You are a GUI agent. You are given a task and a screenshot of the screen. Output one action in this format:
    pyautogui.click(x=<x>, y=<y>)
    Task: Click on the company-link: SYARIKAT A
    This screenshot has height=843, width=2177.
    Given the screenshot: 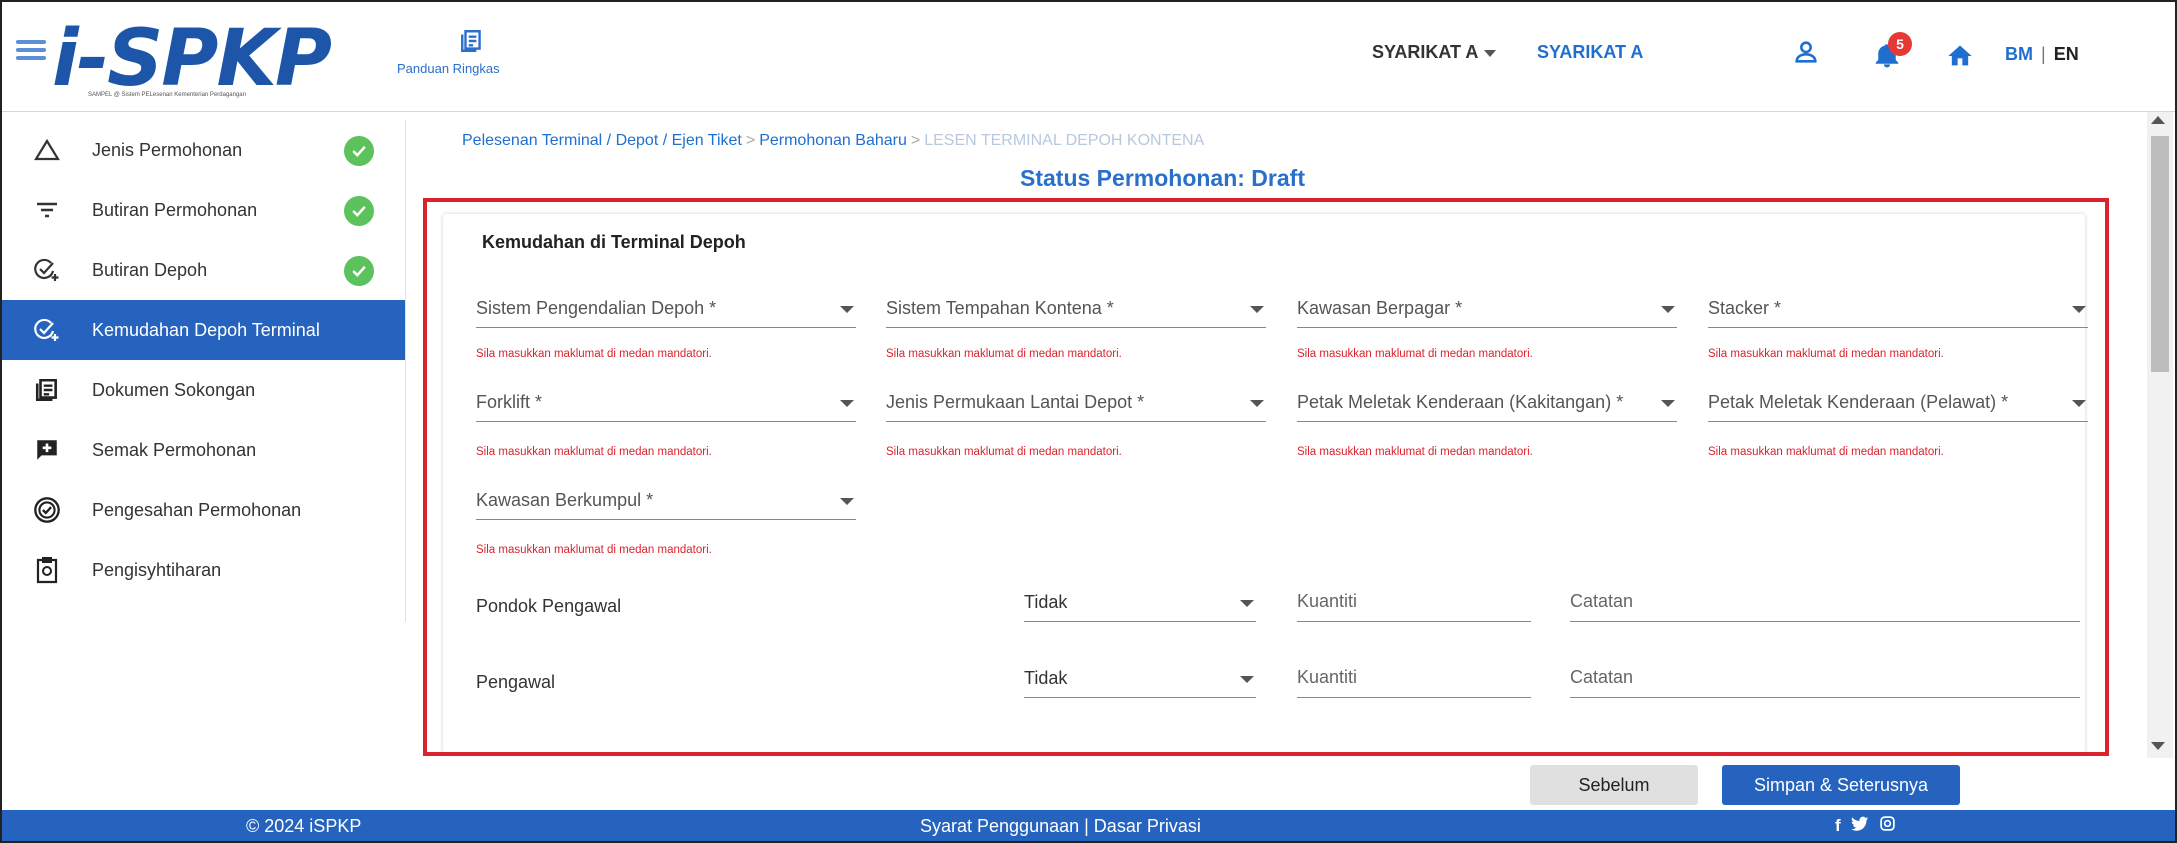 What is the action you would take?
    pyautogui.click(x=1590, y=52)
    